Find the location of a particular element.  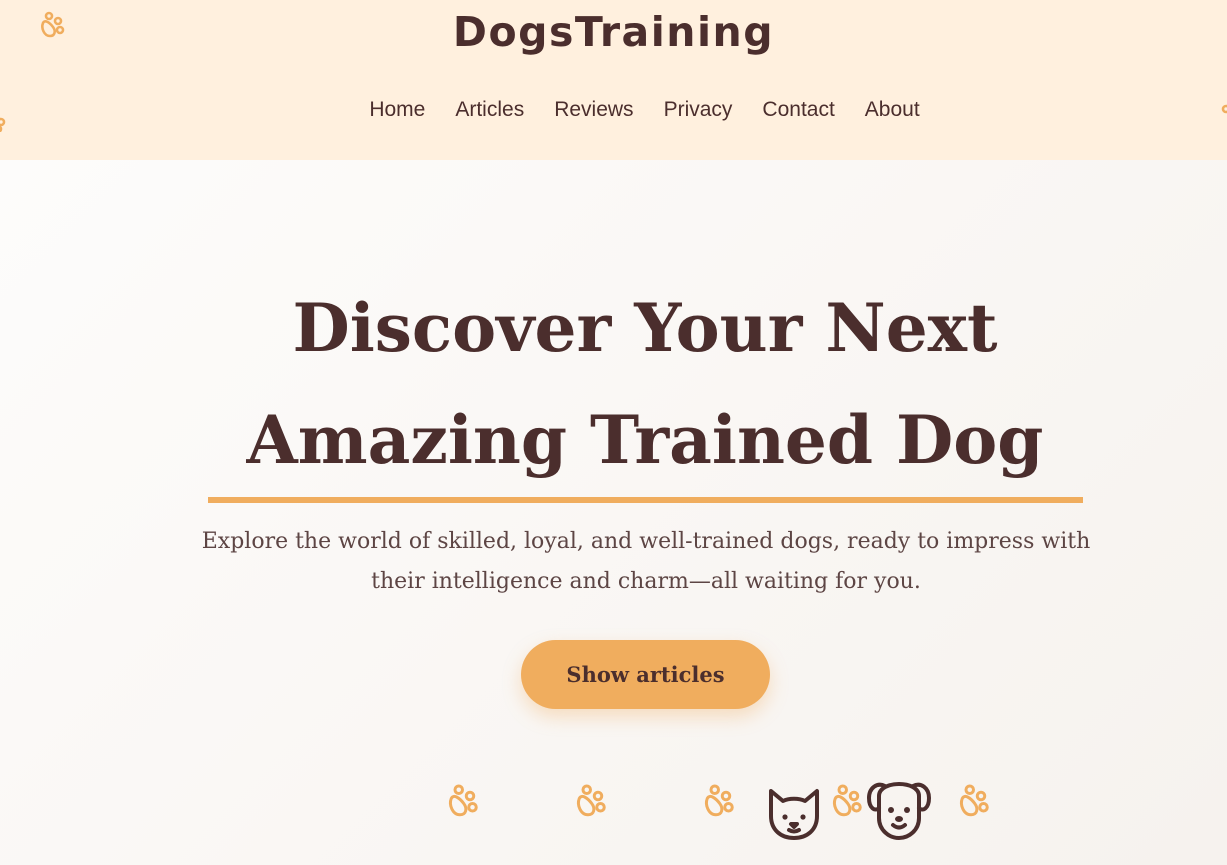

hero-title: Discover Your Next Amazing Trained Dog is located at coordinates (645, 384).